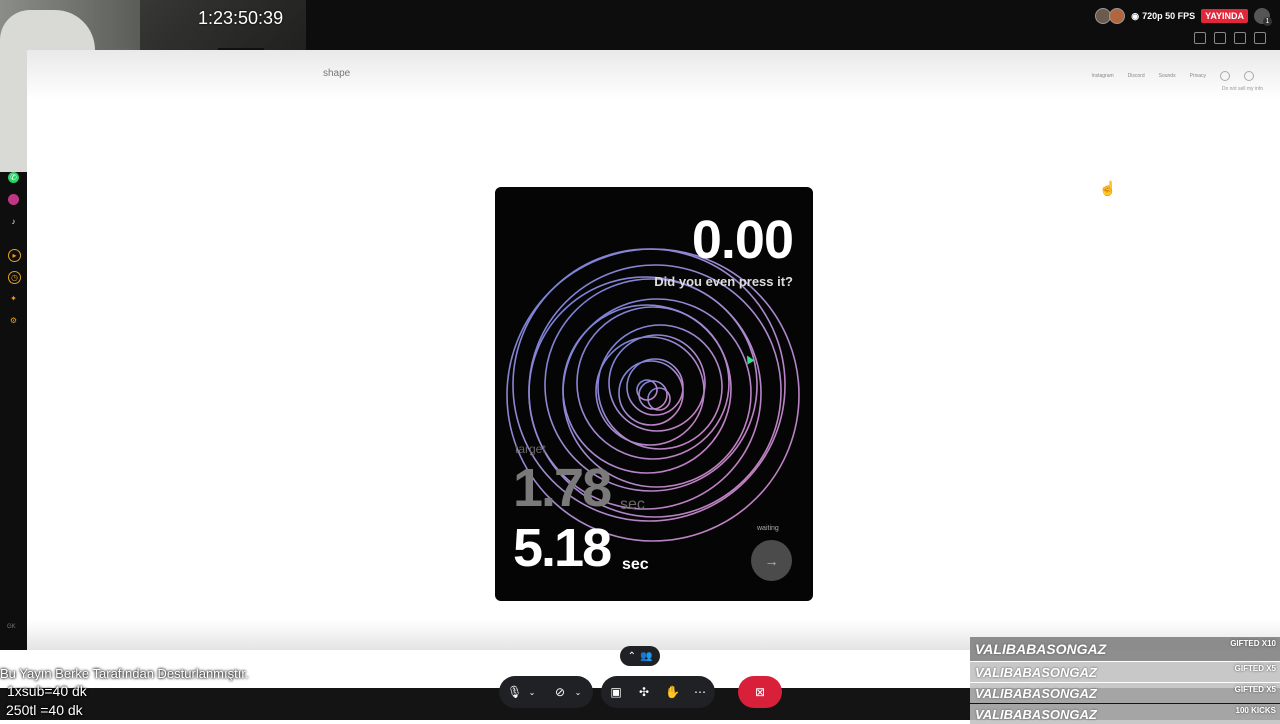 Image resolution: width=1280 pixels, height=724 pixels. Describe the element at coordinates (1253, 643) in the screenshot. I see `gift-tag: GIFTED X10` at that location.